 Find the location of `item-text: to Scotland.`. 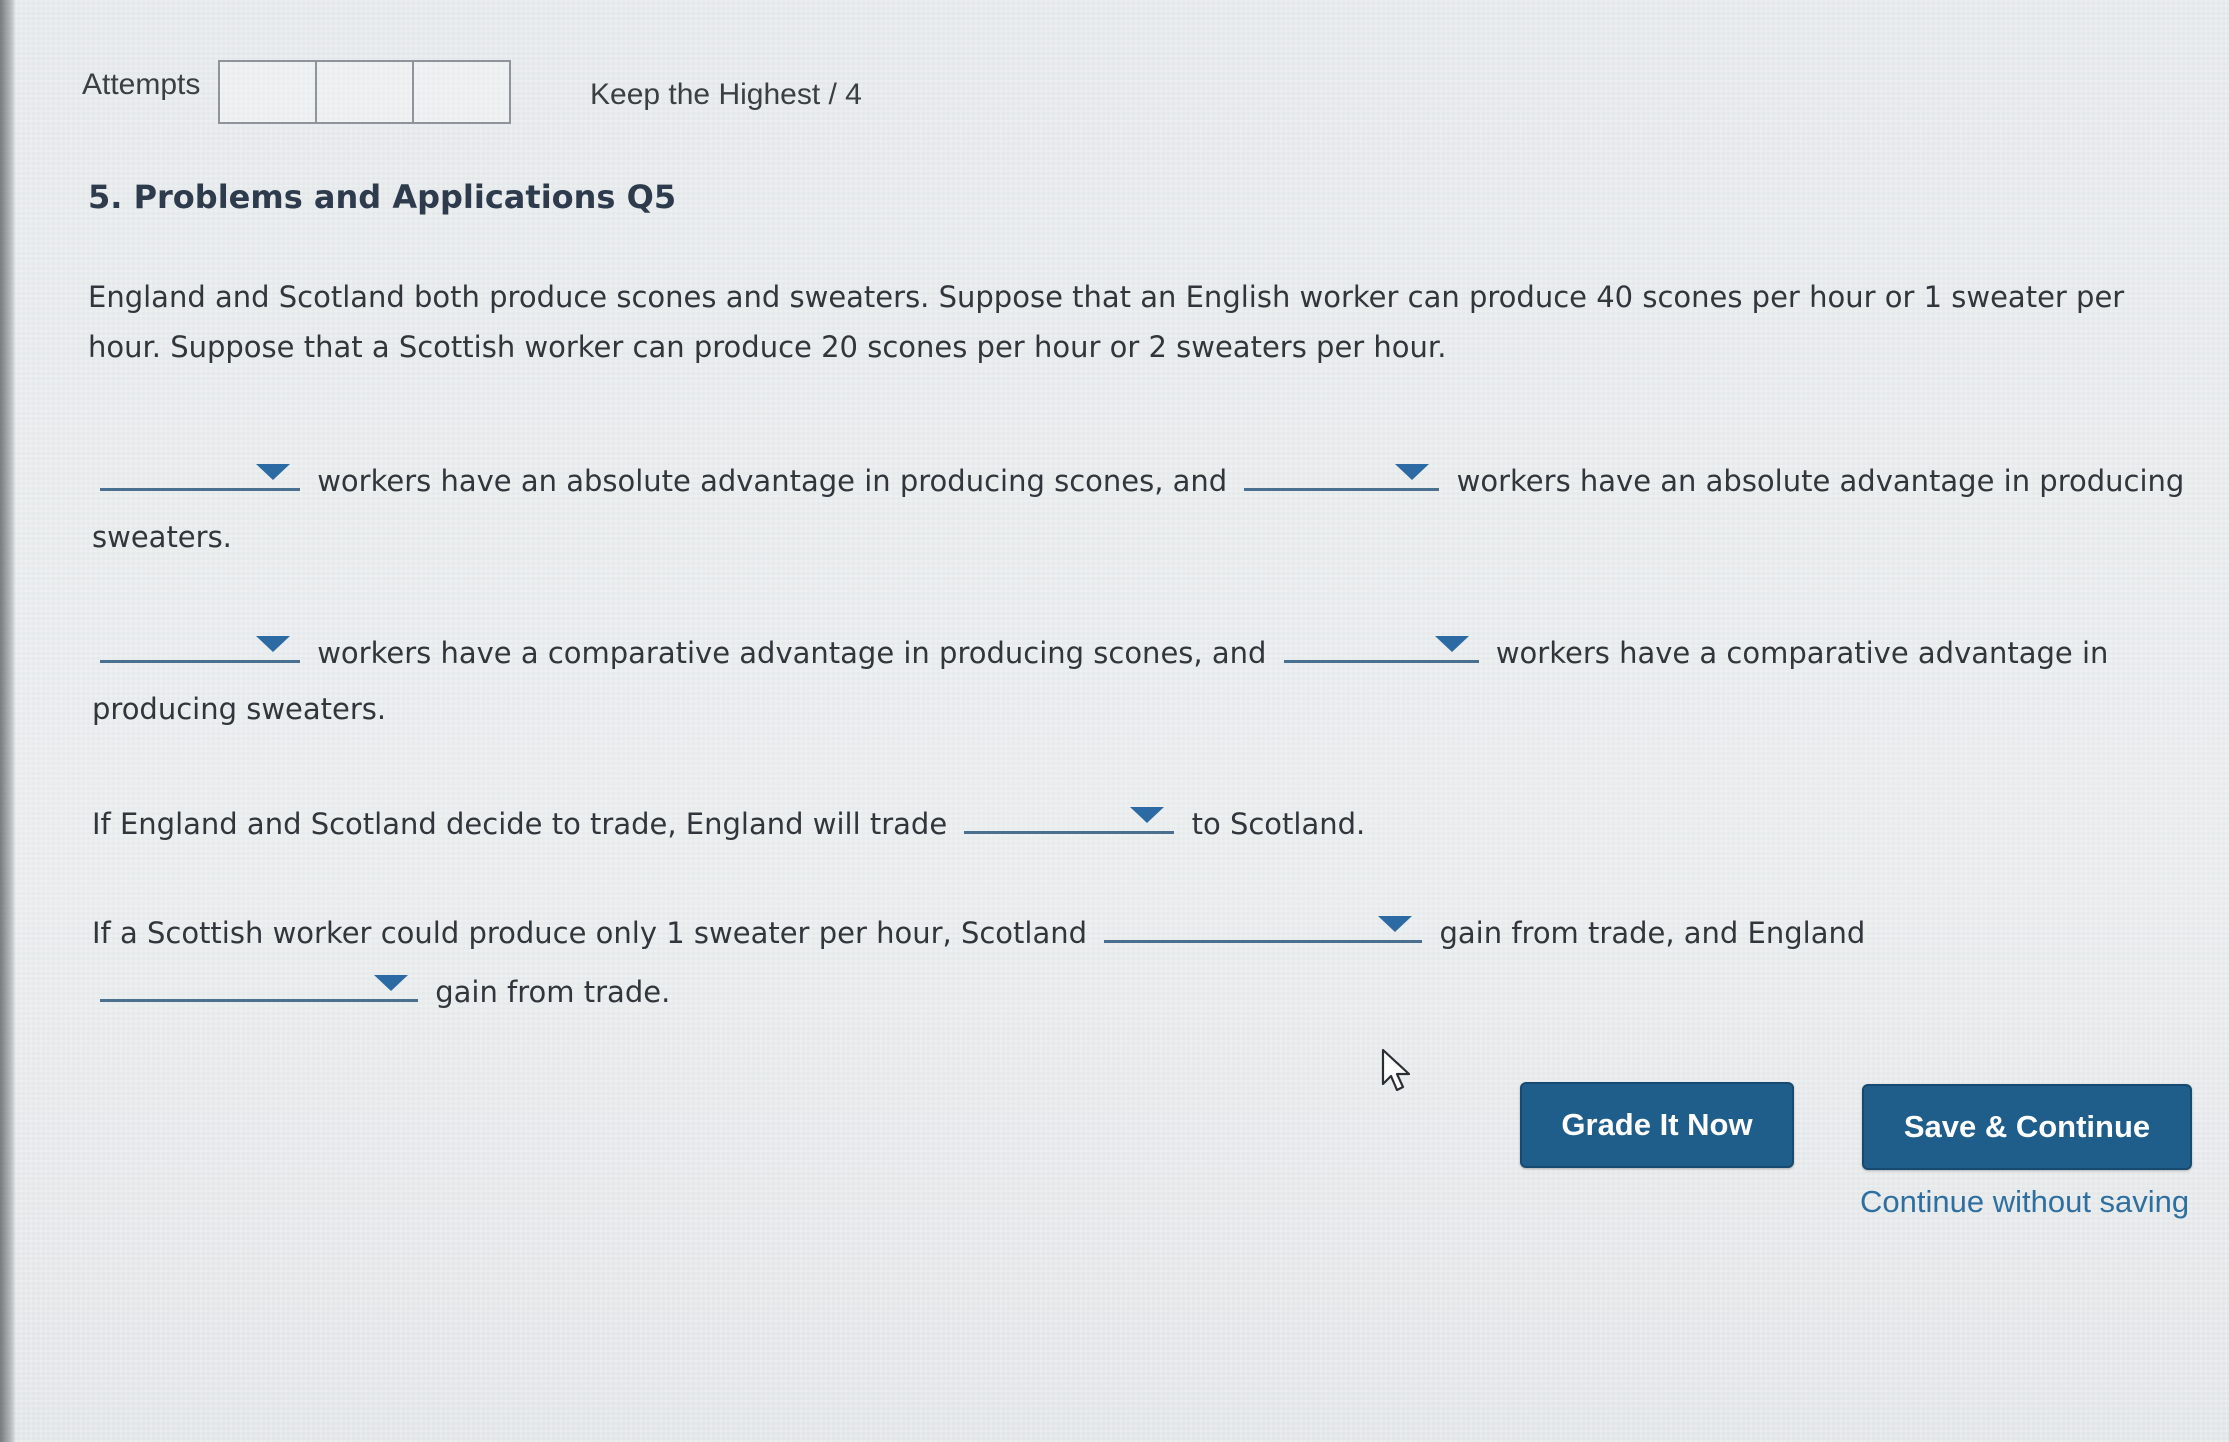

item-text: to Scotland. is located at coordinates (1278, 824).